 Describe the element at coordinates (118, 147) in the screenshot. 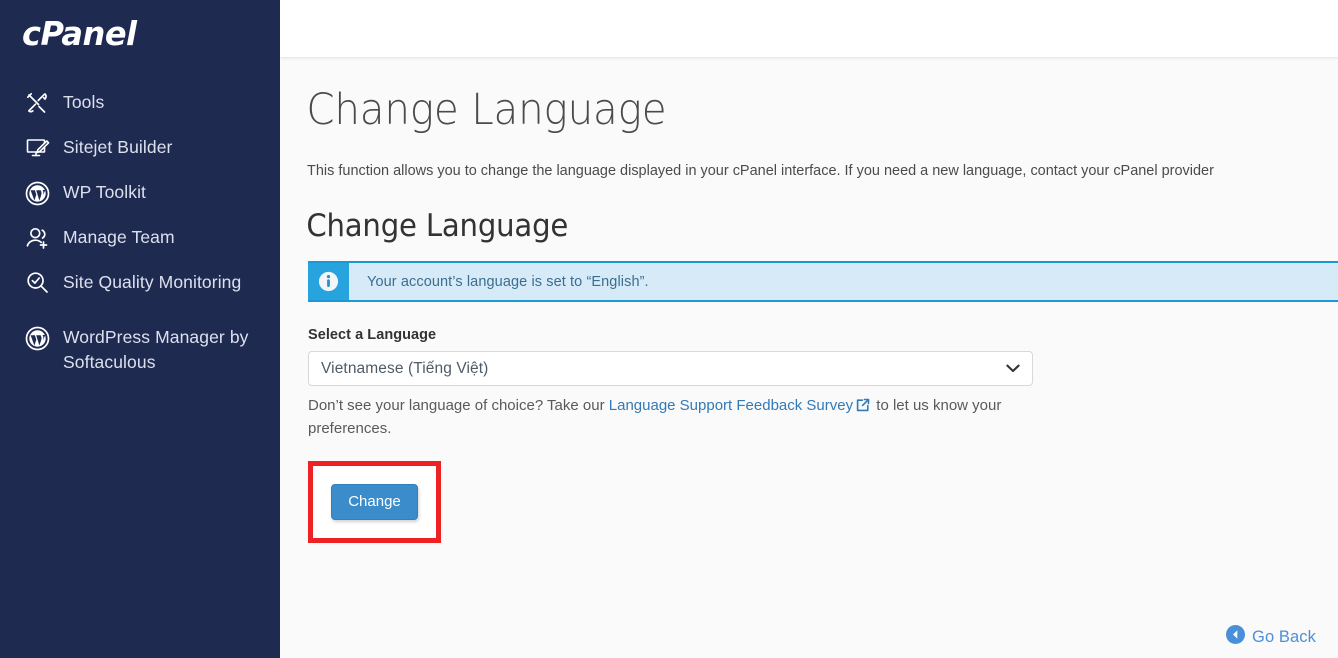

I see `sidebar-item-label: Sitejet Builder` at that location.